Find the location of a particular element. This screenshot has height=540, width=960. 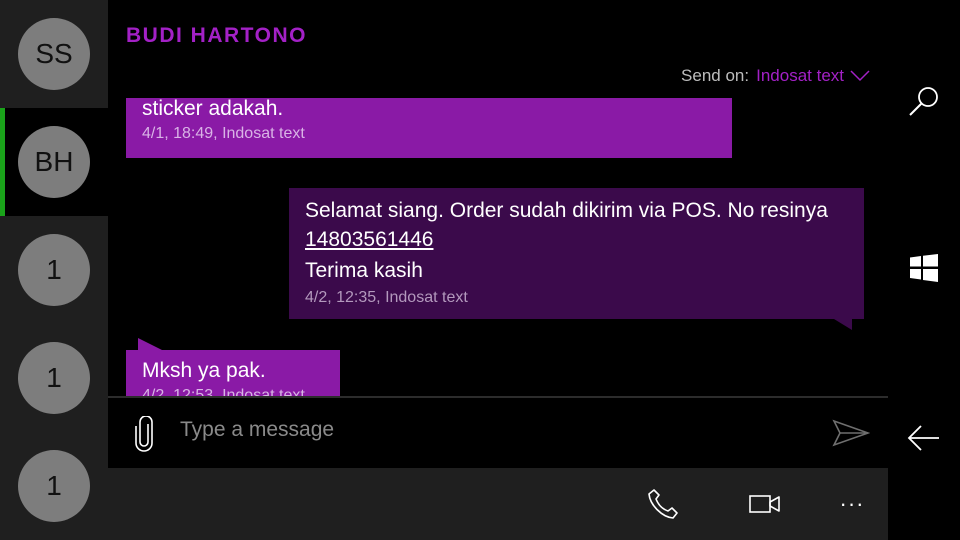

contact-rail: SS BH 1 1 1 is located at coordinates (54, 270).